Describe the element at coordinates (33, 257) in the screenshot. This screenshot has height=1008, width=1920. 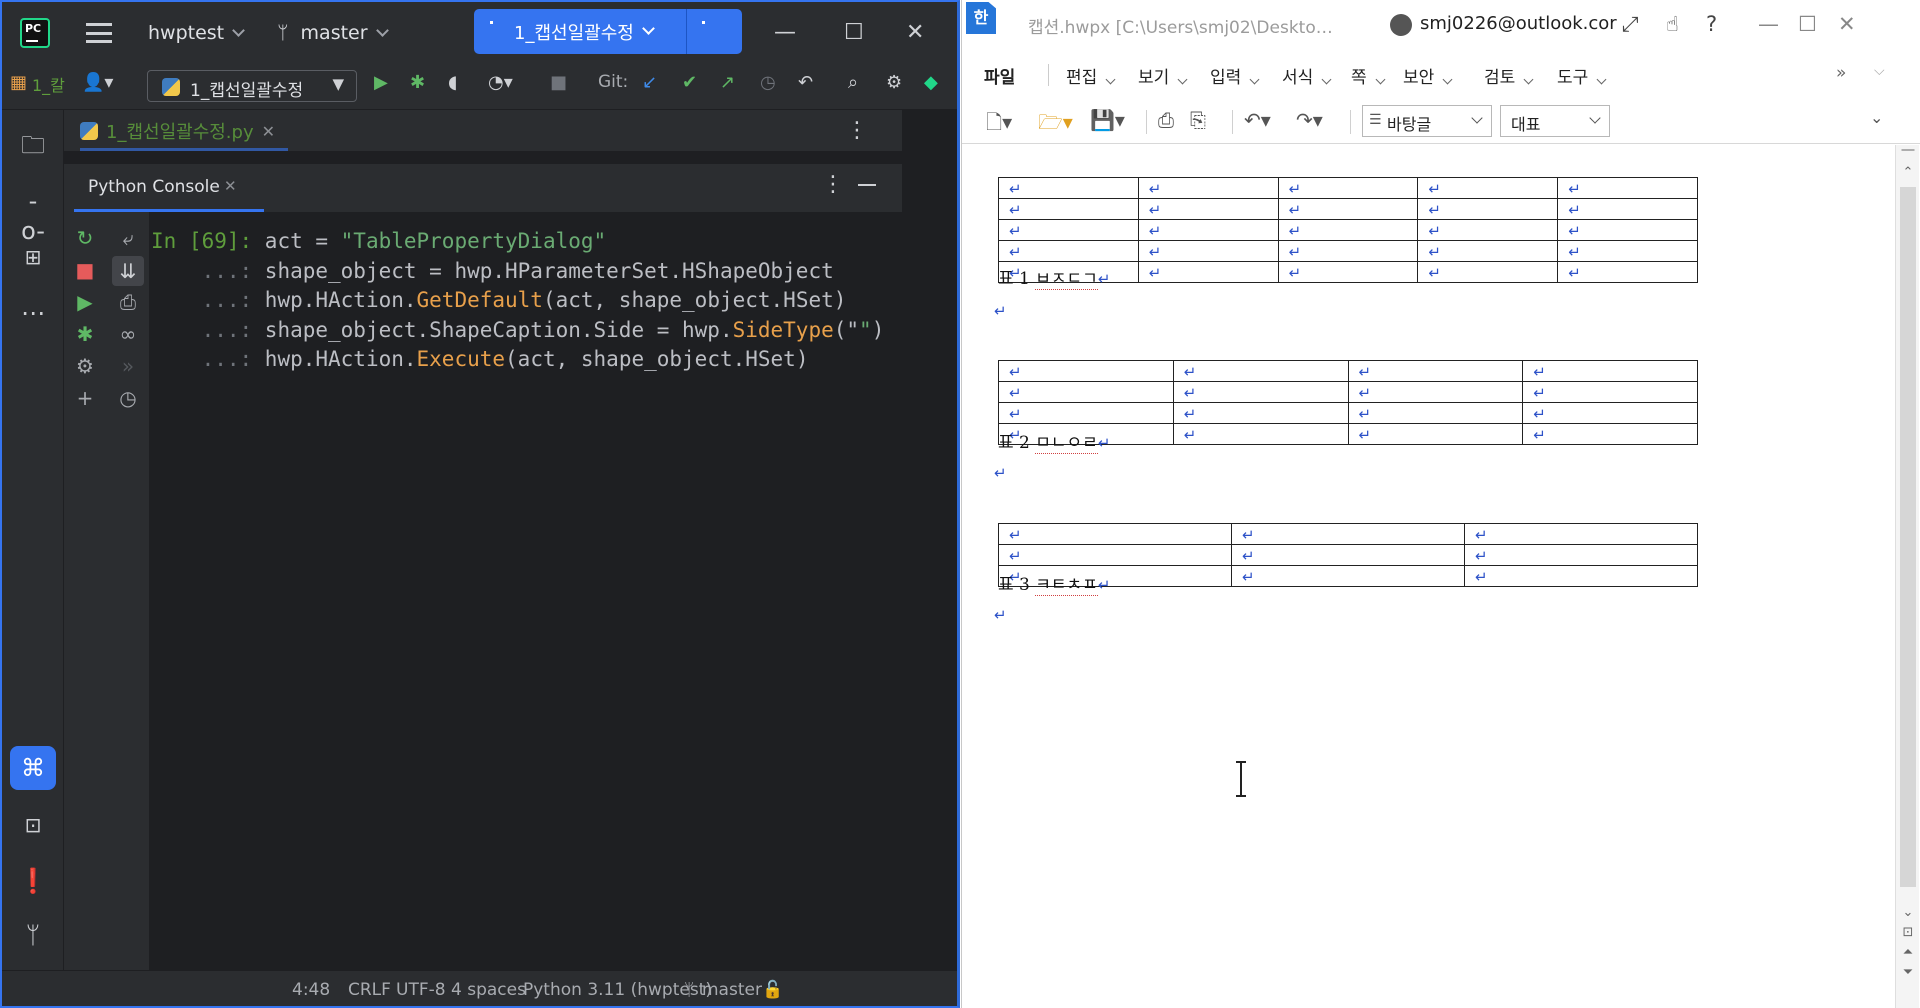
I see `structure-icon: ⊞` at that location.